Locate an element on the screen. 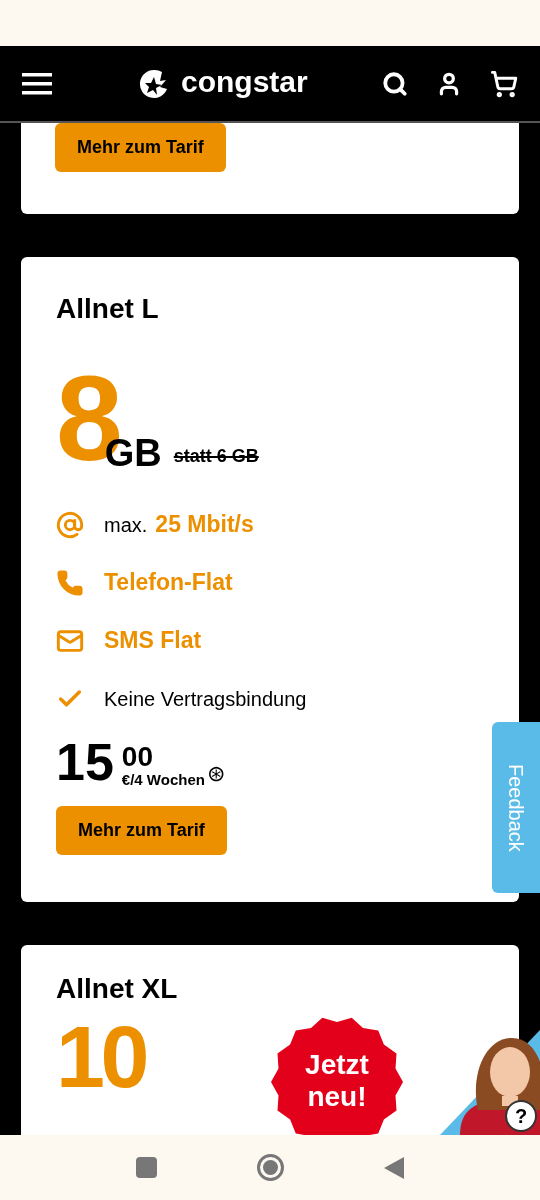 The image size is (540, 1200). feature-text: Telefon-Flat is located at coordinates (168, 583).